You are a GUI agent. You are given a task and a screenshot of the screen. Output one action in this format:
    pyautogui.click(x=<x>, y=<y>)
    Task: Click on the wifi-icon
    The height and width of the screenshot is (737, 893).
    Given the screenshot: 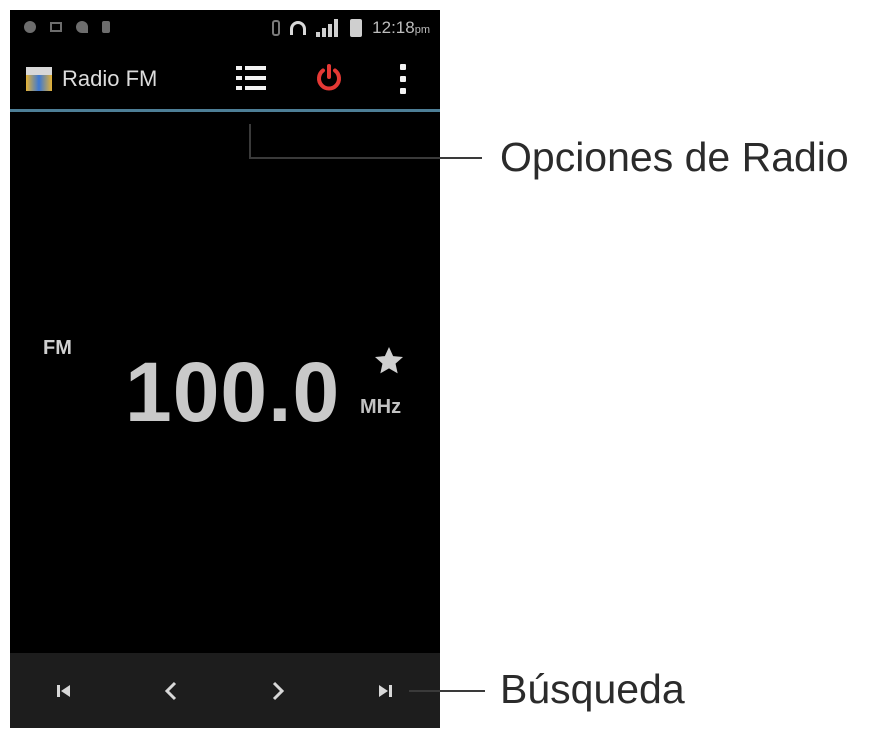 What is the action you would take?
    pyautogui.click(x=82, y=27)
    